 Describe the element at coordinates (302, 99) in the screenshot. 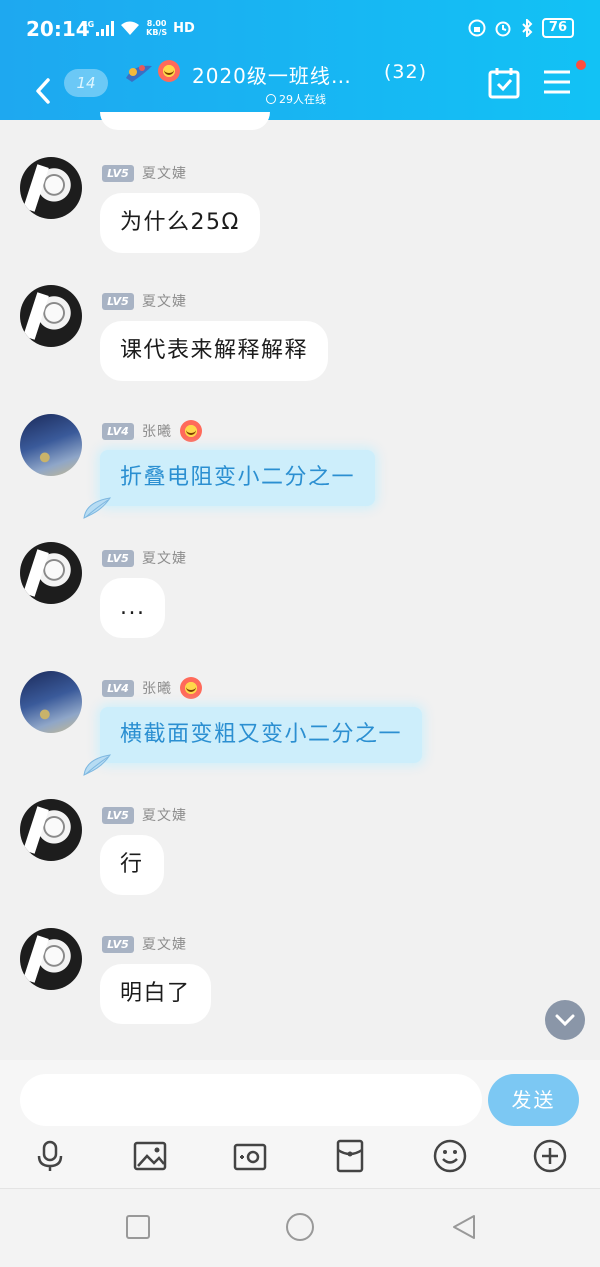

I see `online-count: 29人在线` at that location.